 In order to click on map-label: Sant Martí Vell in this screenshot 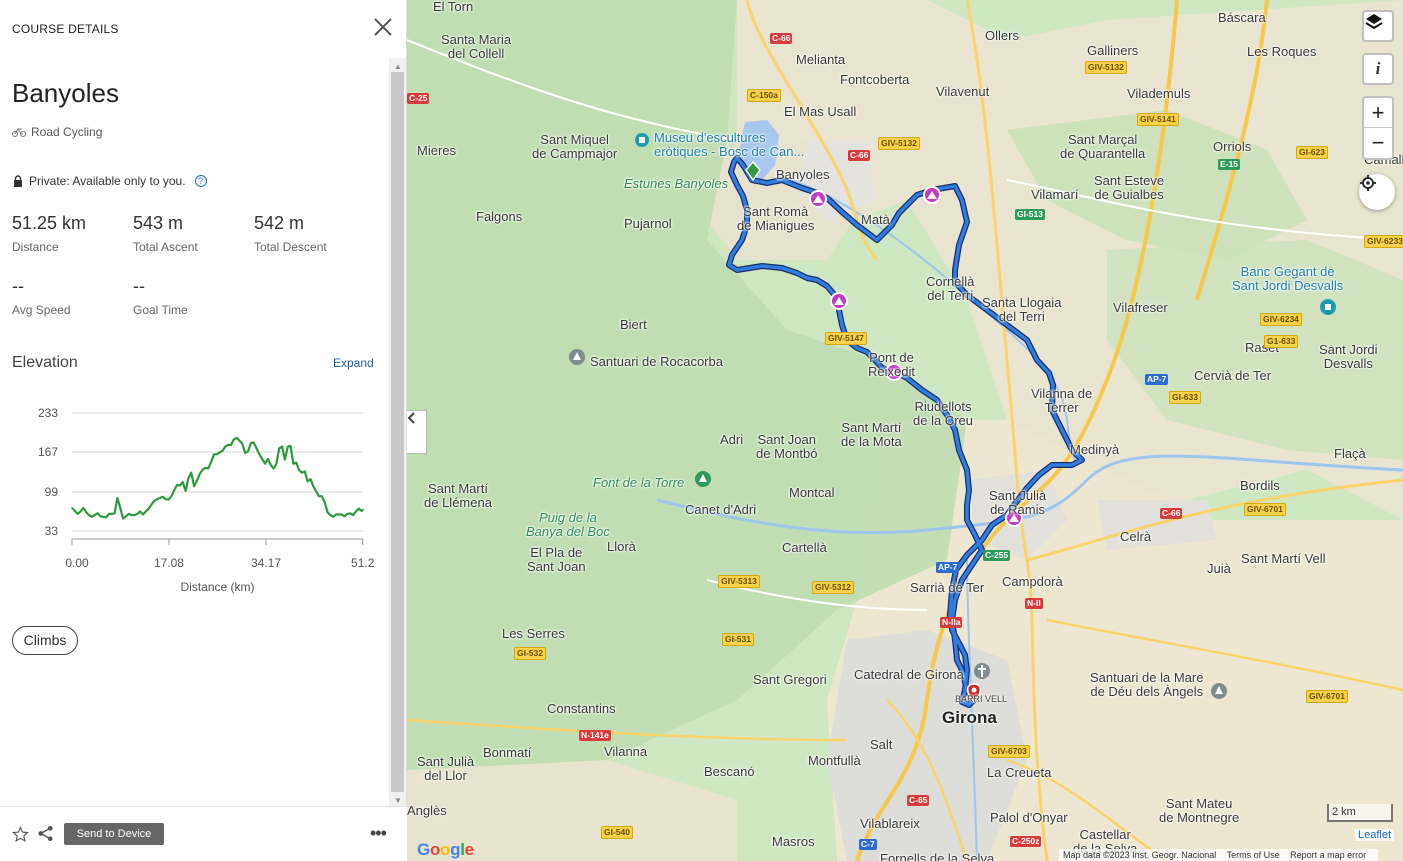, I will do `click(1283, 558)`.